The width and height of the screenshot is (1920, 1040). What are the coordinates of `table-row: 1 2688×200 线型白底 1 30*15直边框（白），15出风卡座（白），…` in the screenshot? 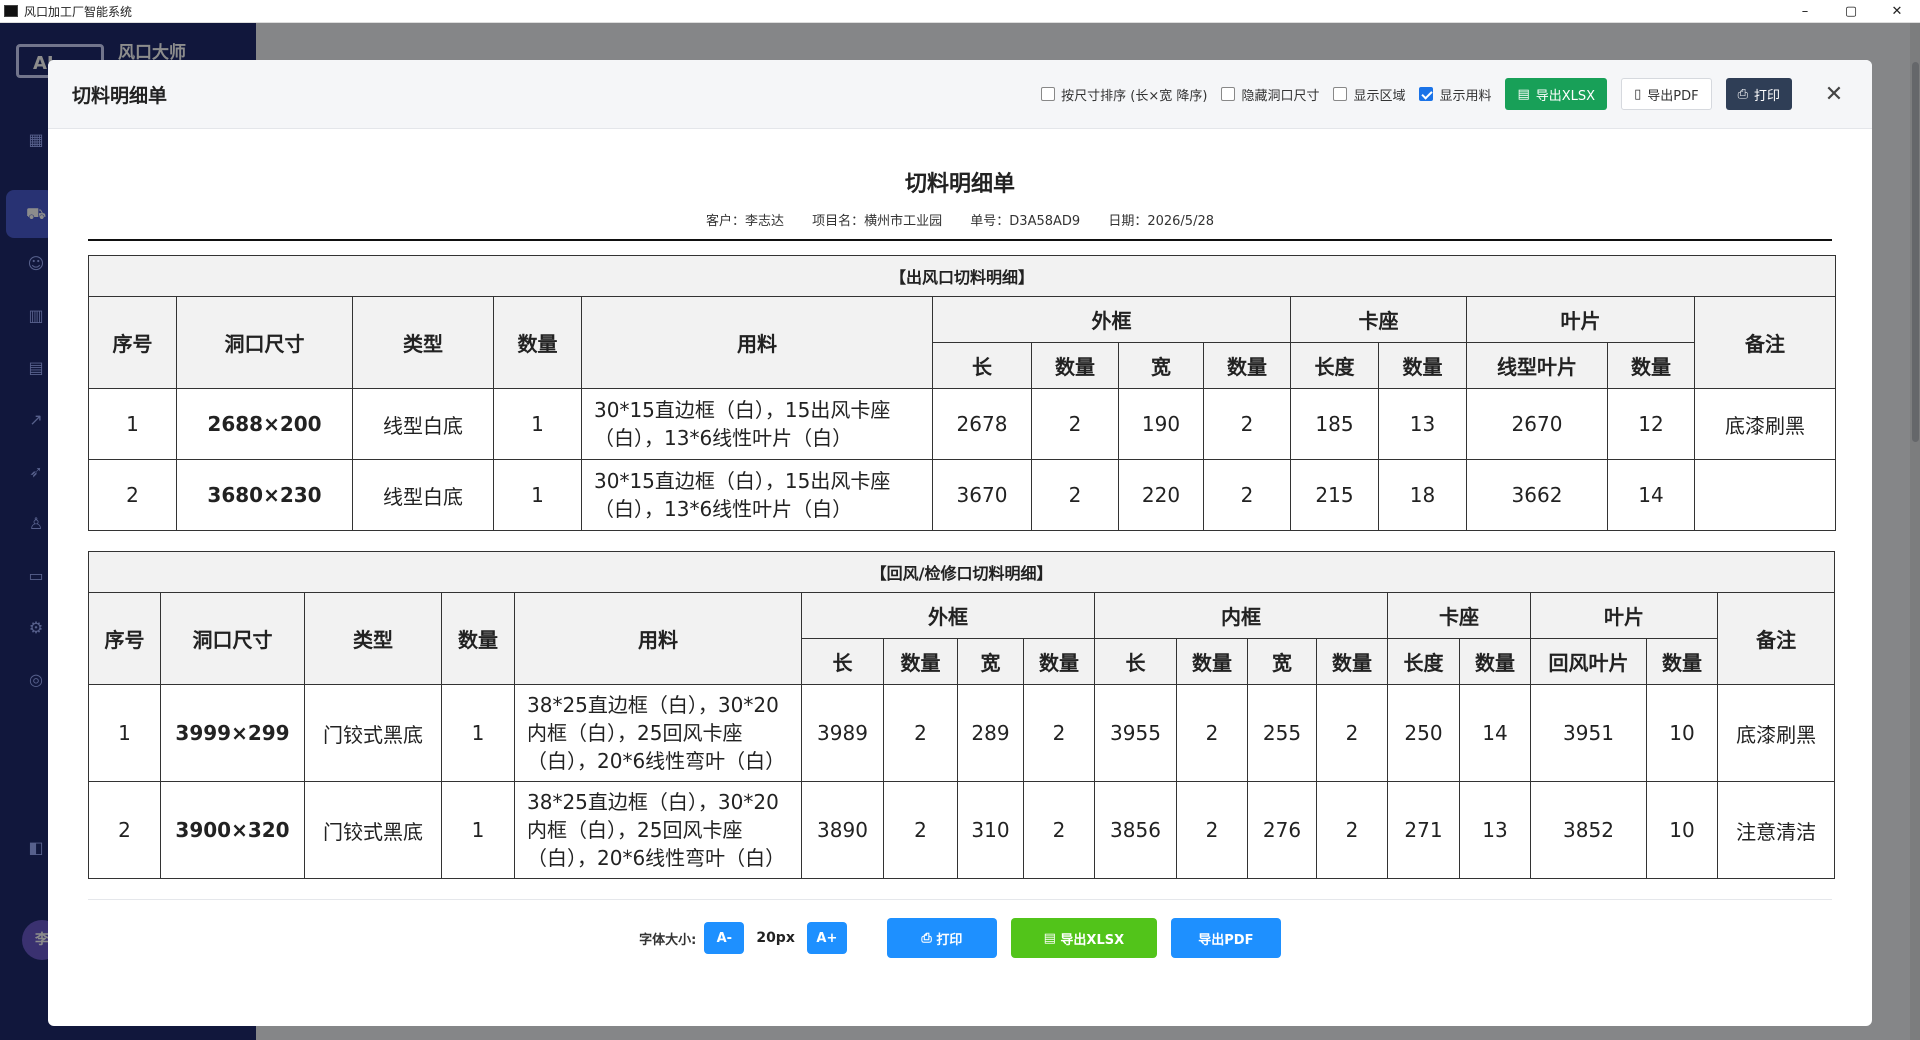 It's located at (962, 424).